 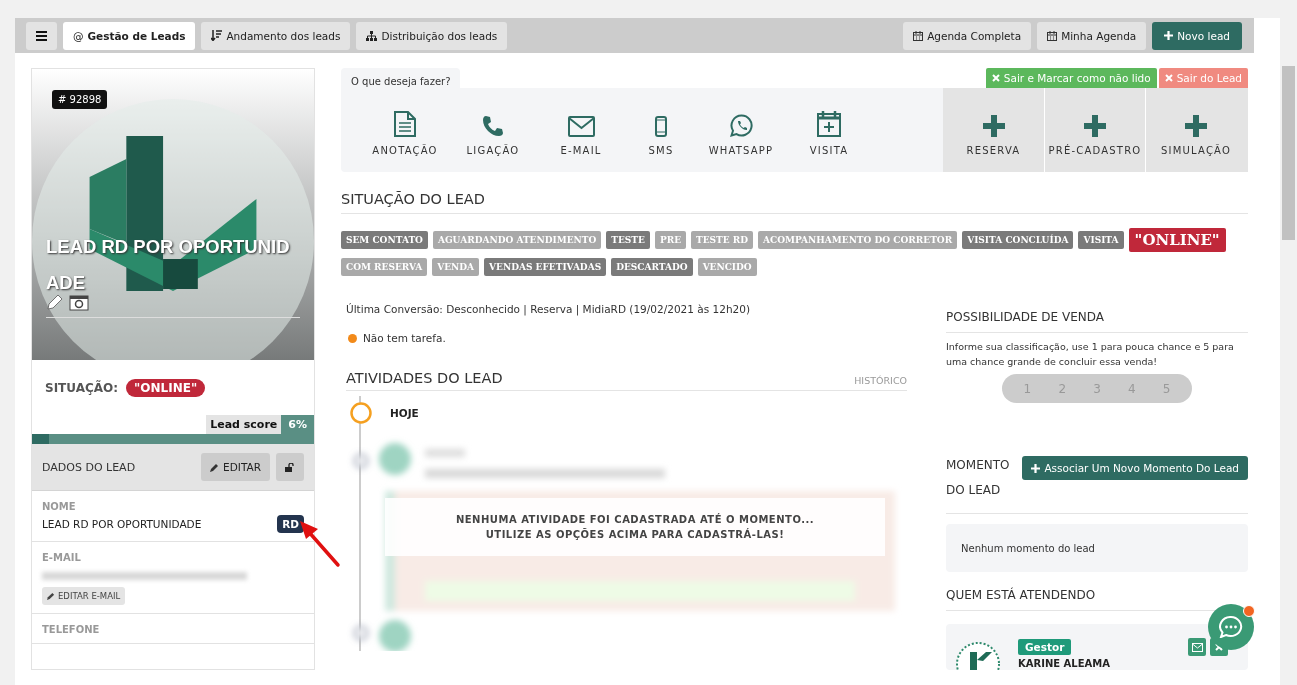 What do you see at coordinates (1018, 240) in the screenshot?
I see `status-tag: VISITA CONCLUÍDA` at bounding box center [1018, 240].